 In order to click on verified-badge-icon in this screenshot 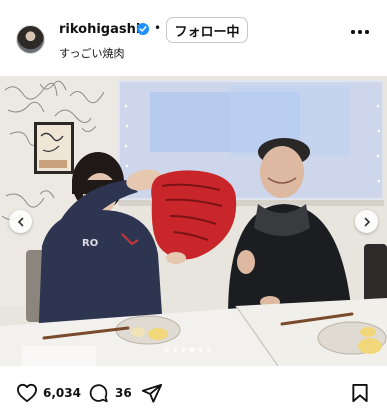, I will do `click(143, 29)`.